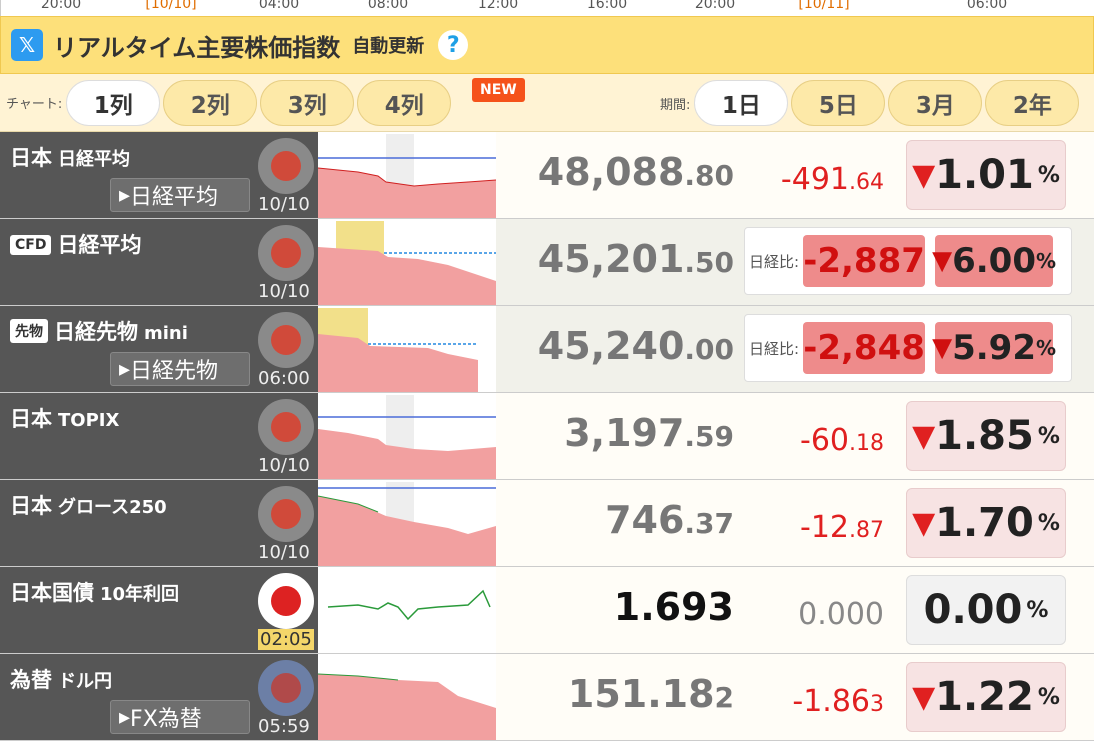  What do you see at coordinates (635, 346) in the screenshot?
I see `price: 45,240.00` at bounding box center [635, 346].